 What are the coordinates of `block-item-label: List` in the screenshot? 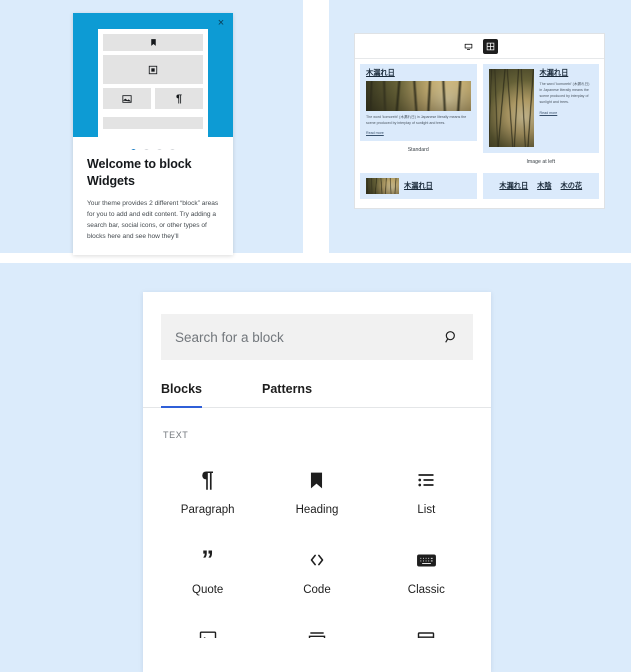 It's located at (426, 510).